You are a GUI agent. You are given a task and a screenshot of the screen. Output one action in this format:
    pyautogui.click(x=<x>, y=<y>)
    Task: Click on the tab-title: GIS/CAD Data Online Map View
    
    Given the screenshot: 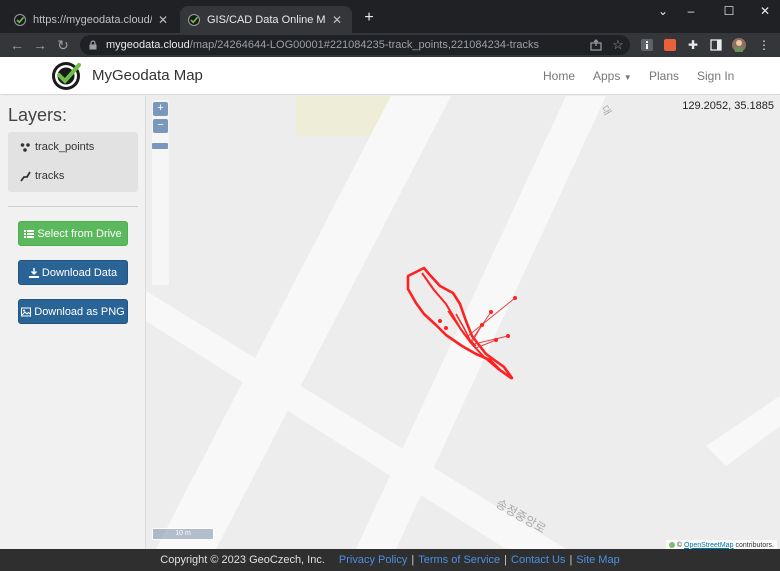 What is the action you would take?
    pyautogui.click(x=266, y=19)
    